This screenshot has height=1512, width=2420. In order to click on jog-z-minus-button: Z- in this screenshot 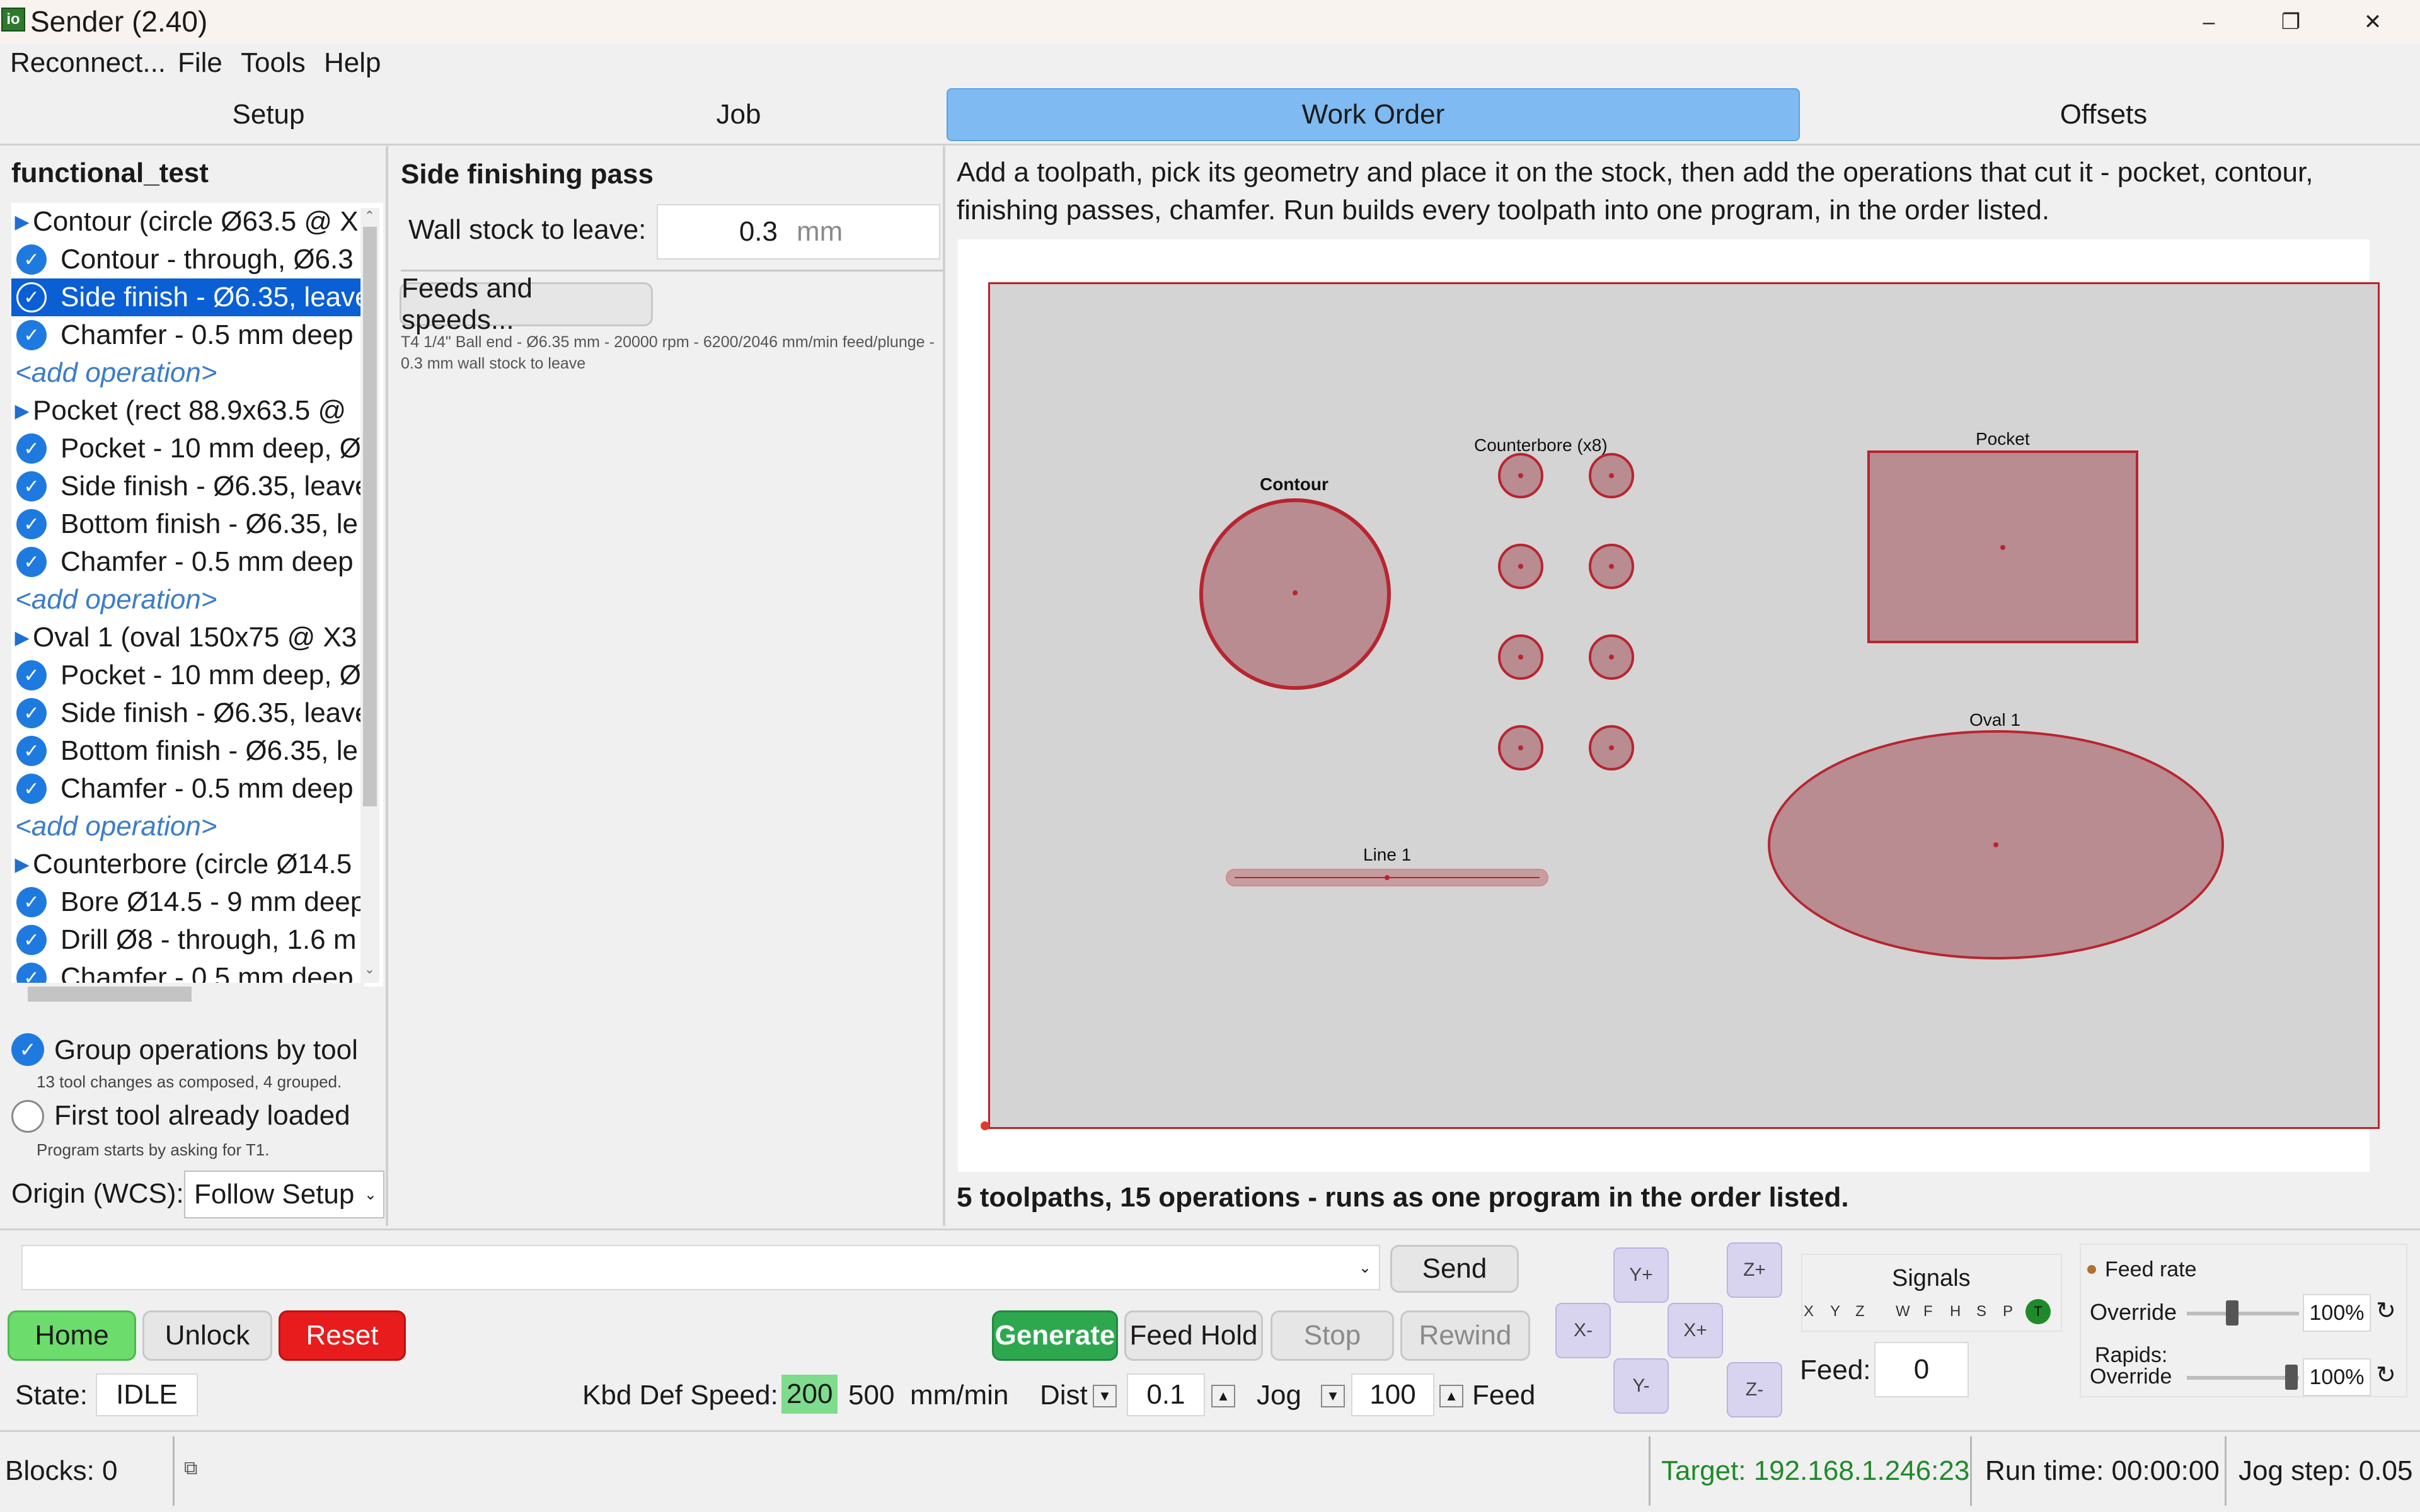, I will do `click(1754, 1390)`.